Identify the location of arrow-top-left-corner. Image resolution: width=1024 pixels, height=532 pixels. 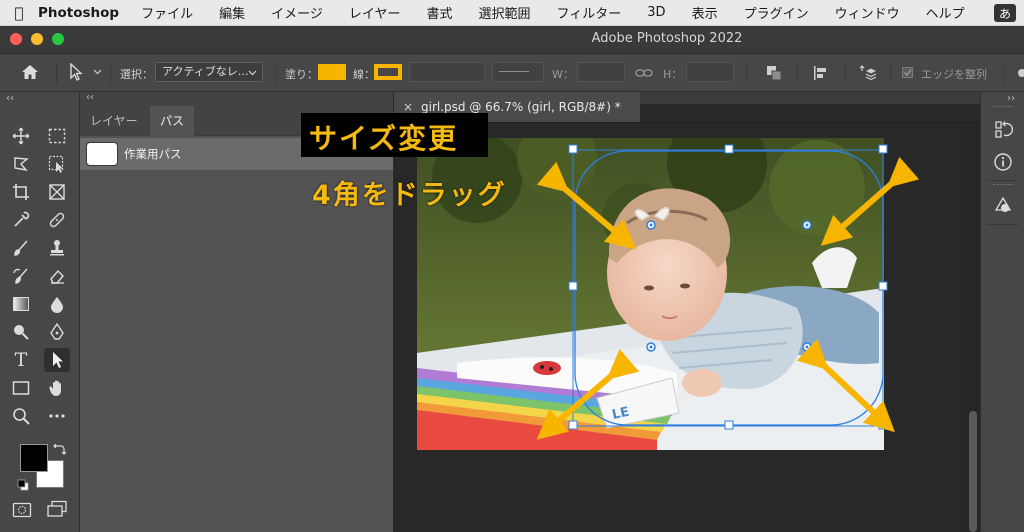
(586, 205).